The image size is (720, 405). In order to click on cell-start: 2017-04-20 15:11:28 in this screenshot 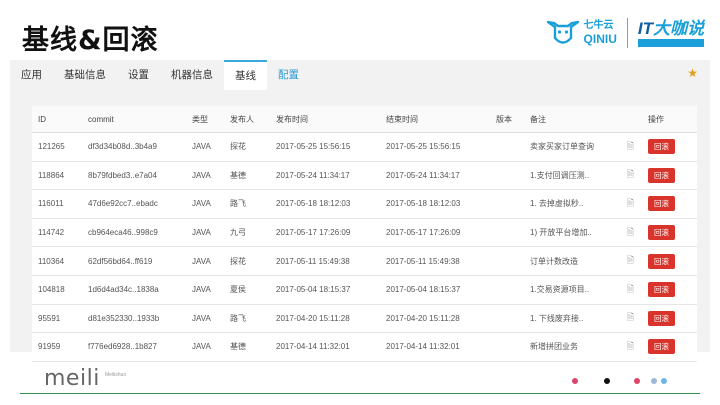, I will do `click(325, 319)`.